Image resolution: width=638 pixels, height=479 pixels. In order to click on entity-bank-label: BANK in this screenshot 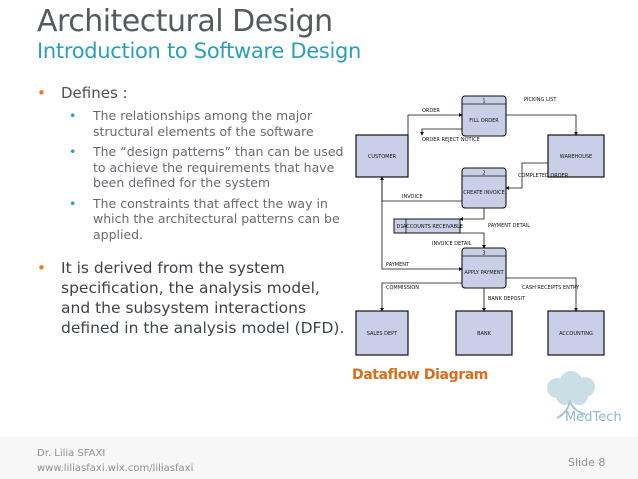, I will do `click(484, 334)`.